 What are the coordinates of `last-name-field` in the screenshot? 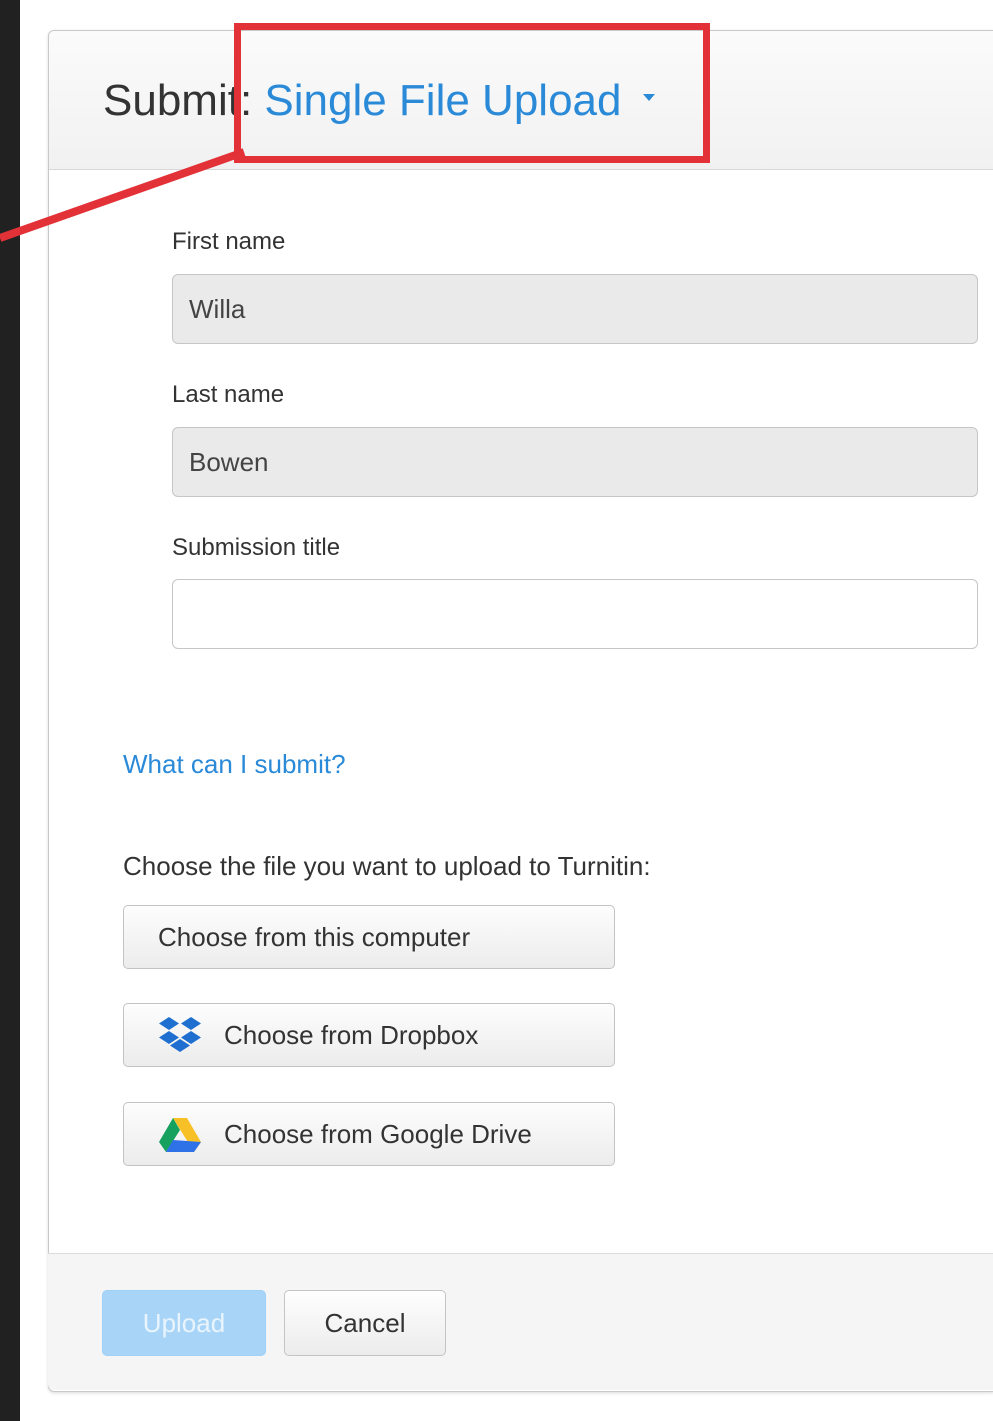 It's located at (575, 462).